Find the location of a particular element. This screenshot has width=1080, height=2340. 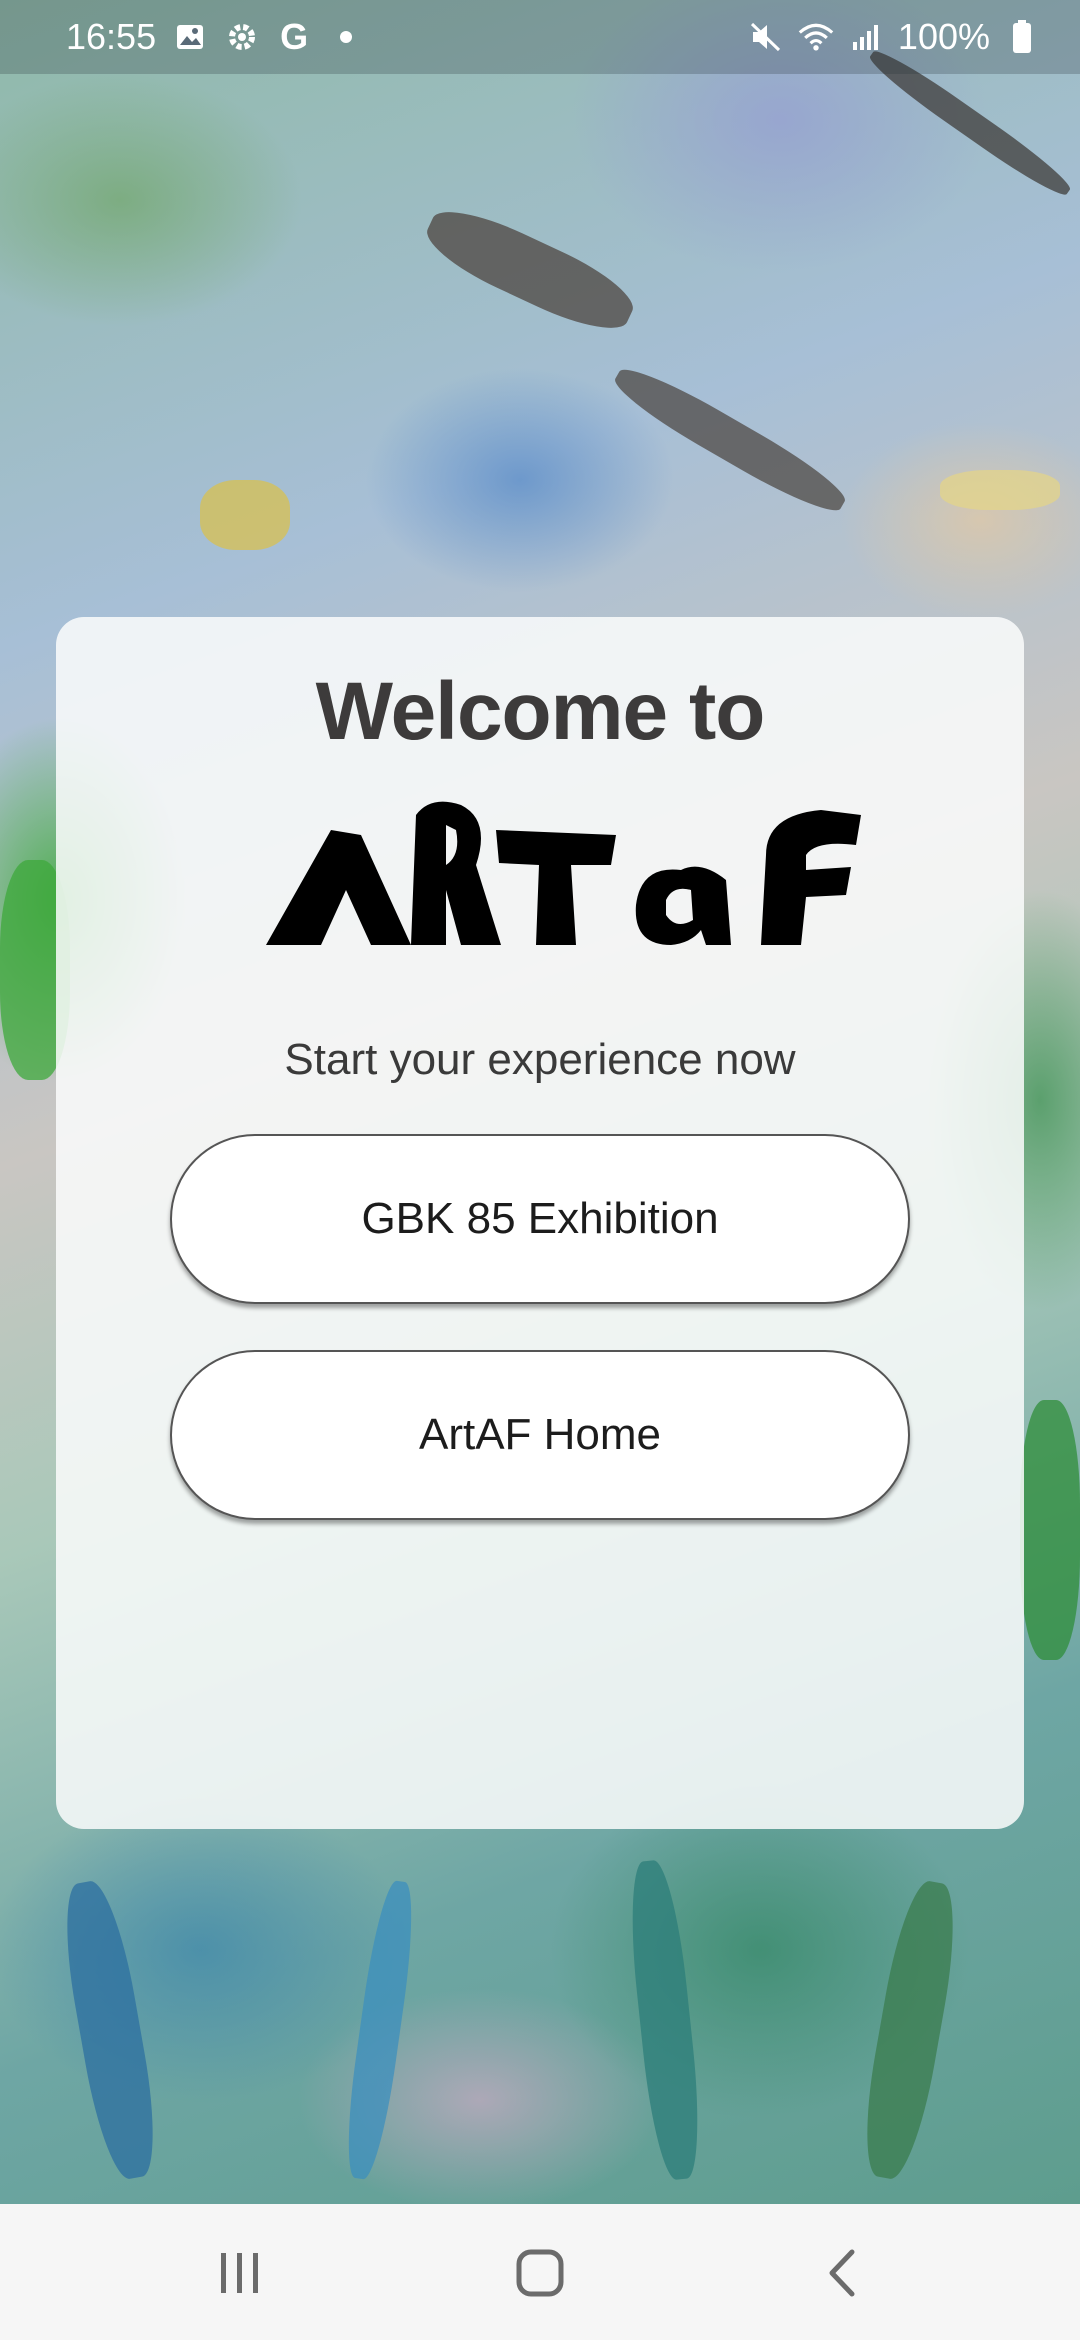

wifi-icon is located at coordinates (816, 37).